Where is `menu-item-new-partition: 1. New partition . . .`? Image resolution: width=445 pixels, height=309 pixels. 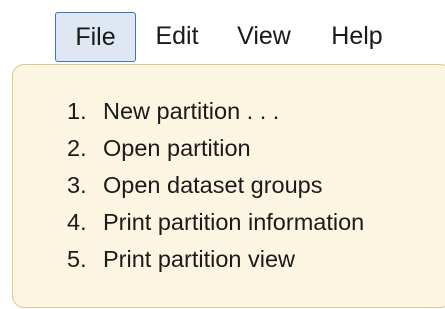
menu-item-new-partition: 1. New partition . . . is located at coordinates (215, 111).